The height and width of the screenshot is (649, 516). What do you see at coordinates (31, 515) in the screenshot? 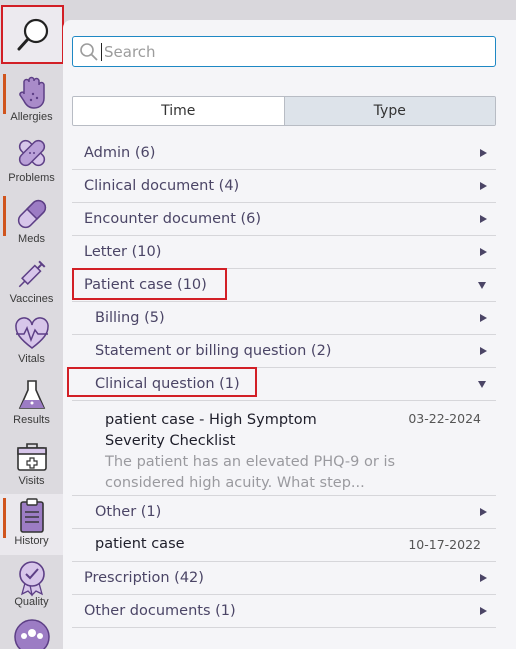
I see `clipboard-icon` at bounding box center [31, 515].